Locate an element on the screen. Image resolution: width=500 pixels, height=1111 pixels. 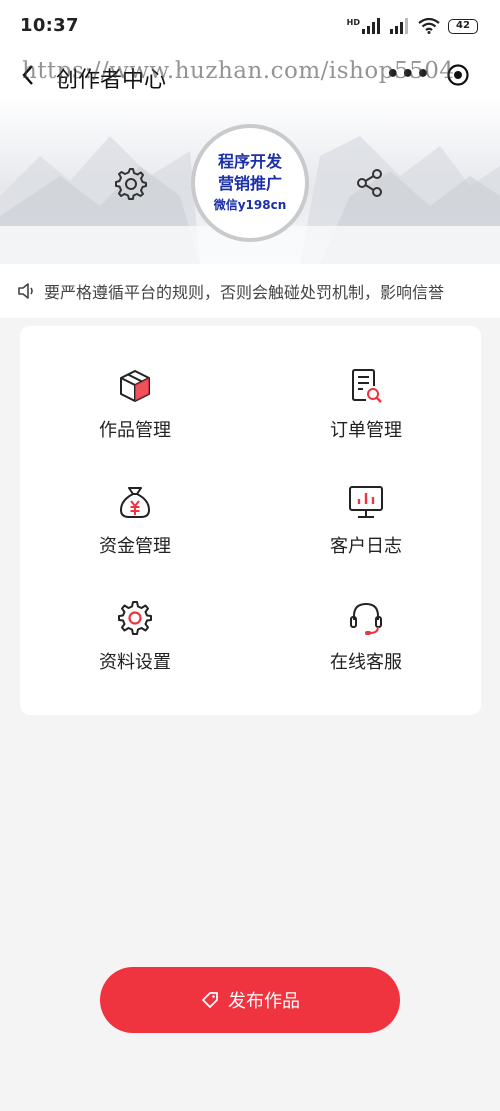
menu-label: 资金管理 is located at coordinates (135, 546).